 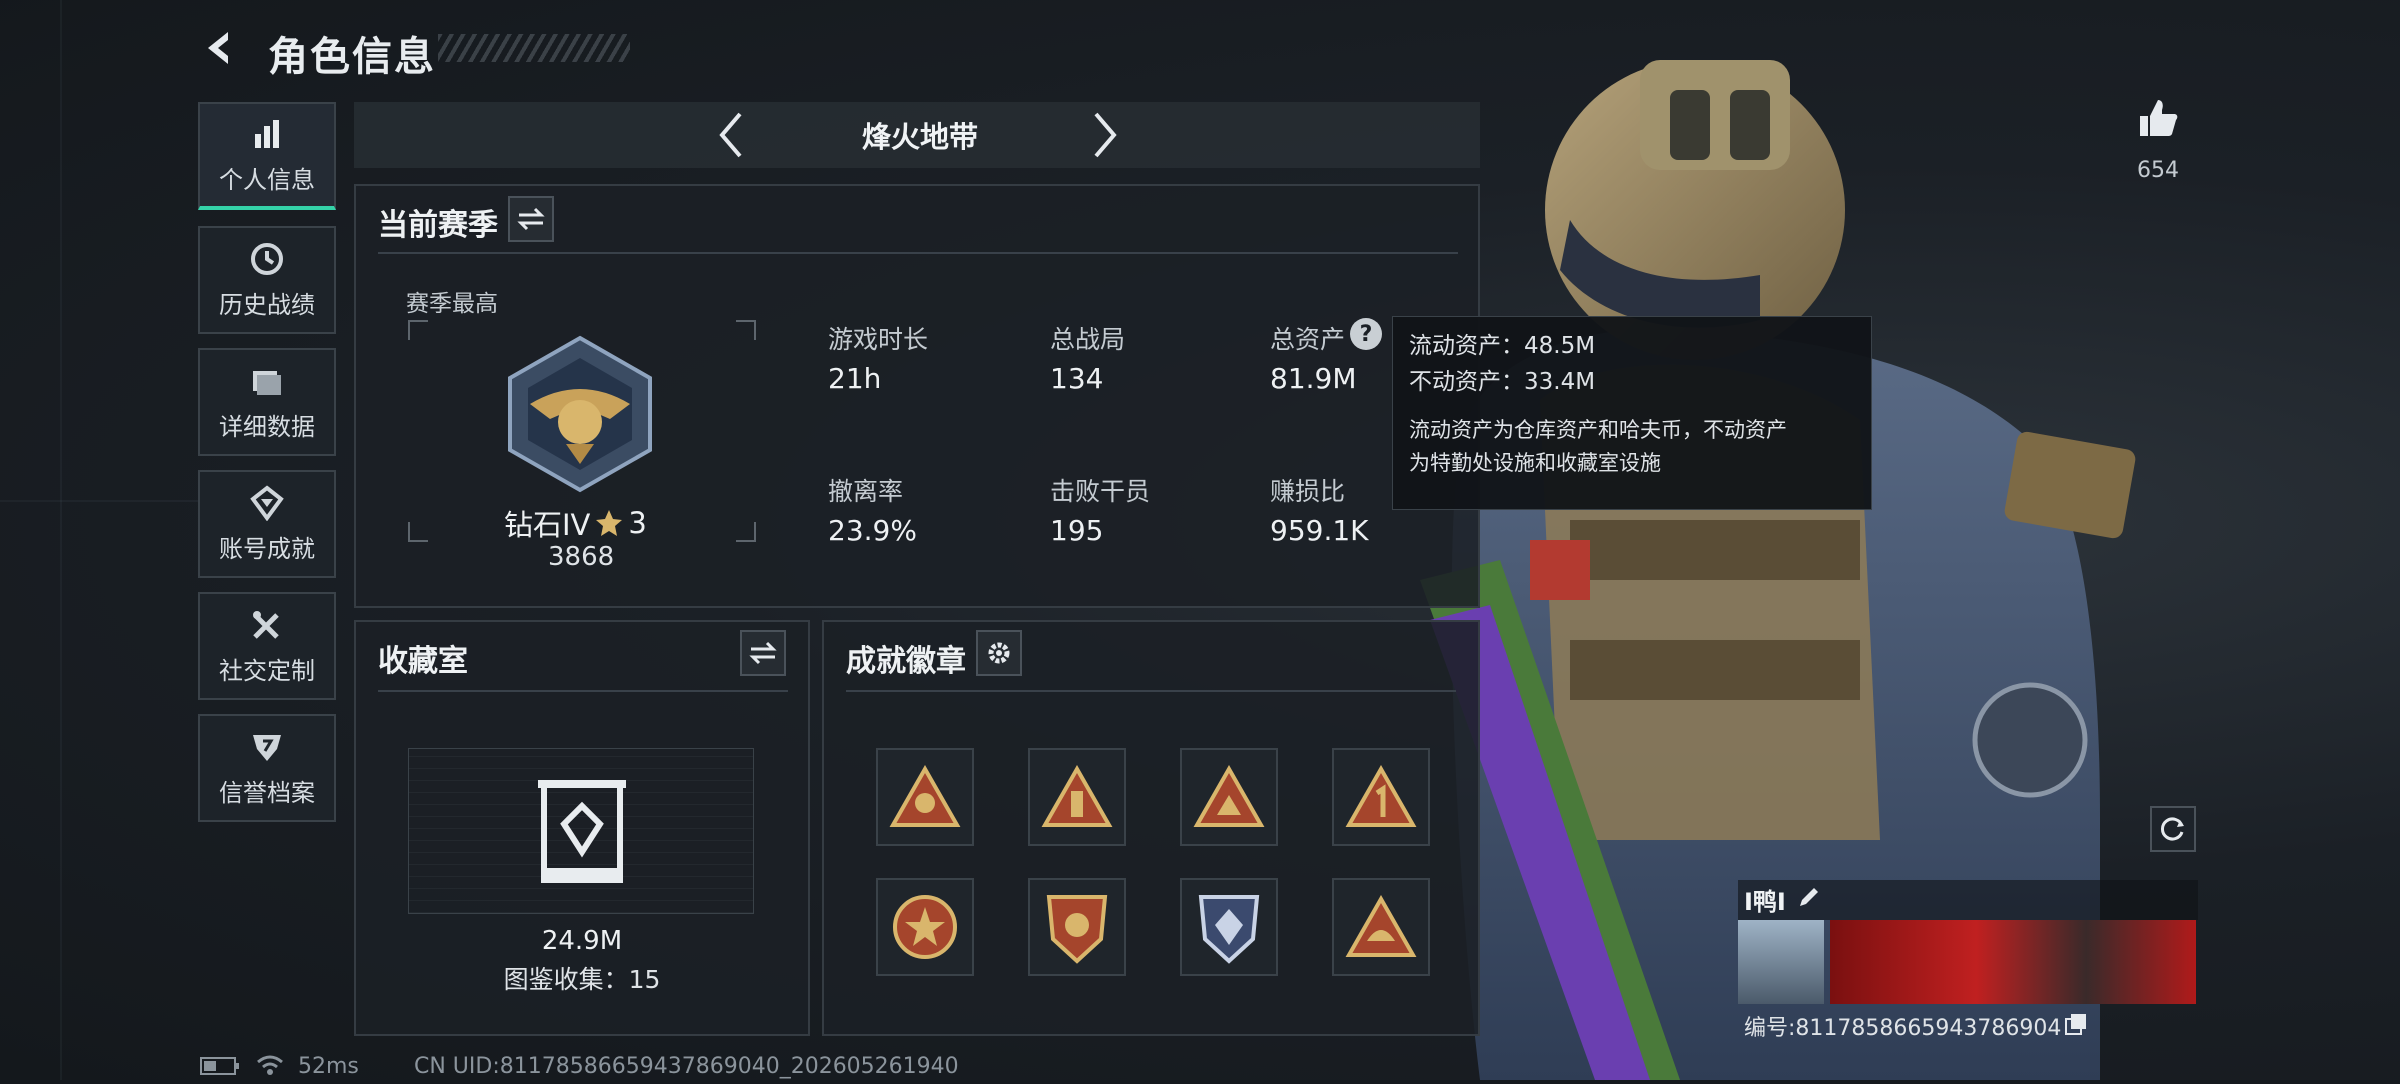 What do you see at coordinates (267, 792) in the screenshot?
I see `sidebar-item-label: 信誉档案` at bounding box center [267, 792].